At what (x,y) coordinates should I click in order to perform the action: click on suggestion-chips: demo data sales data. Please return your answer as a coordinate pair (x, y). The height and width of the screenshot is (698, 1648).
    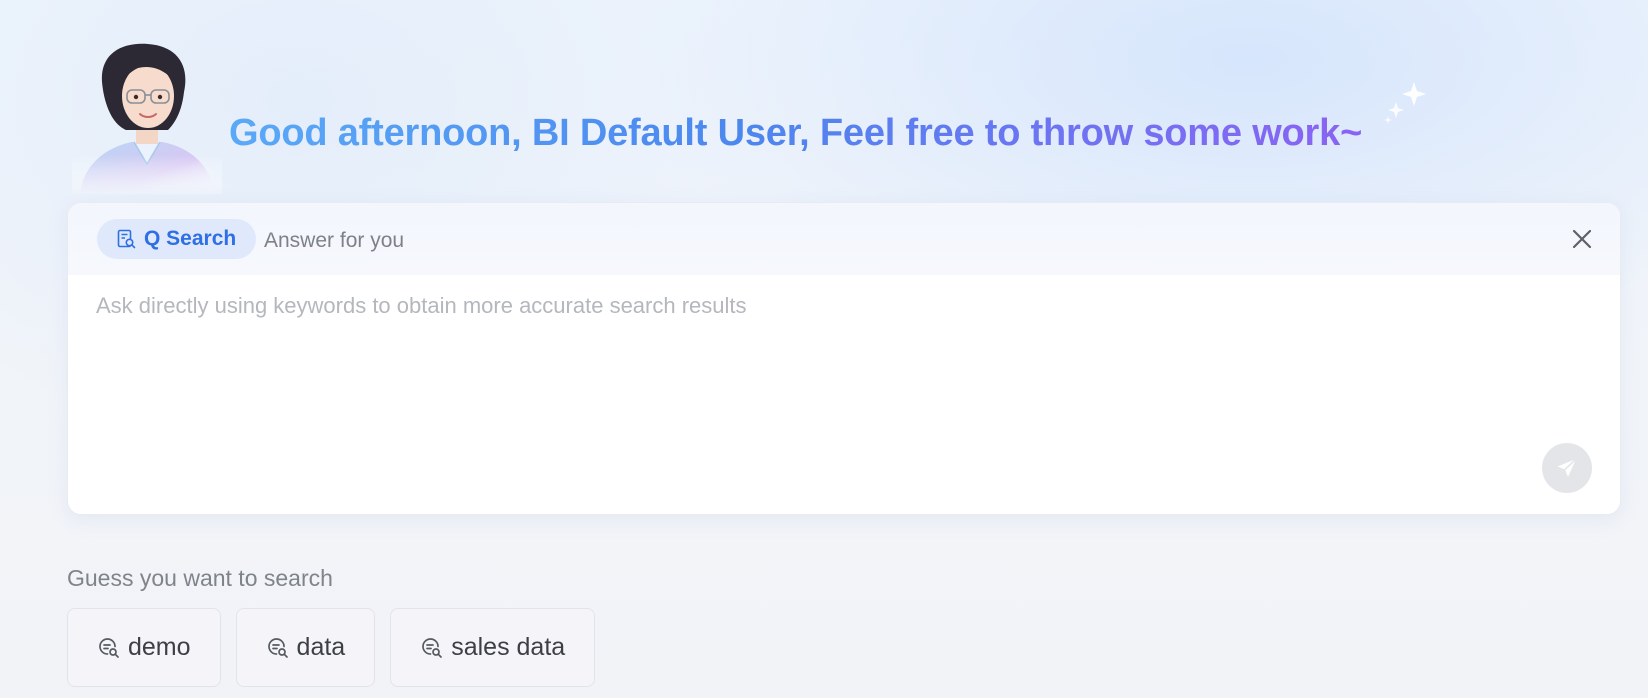
    Looking at the image, I should click on (331, 647).